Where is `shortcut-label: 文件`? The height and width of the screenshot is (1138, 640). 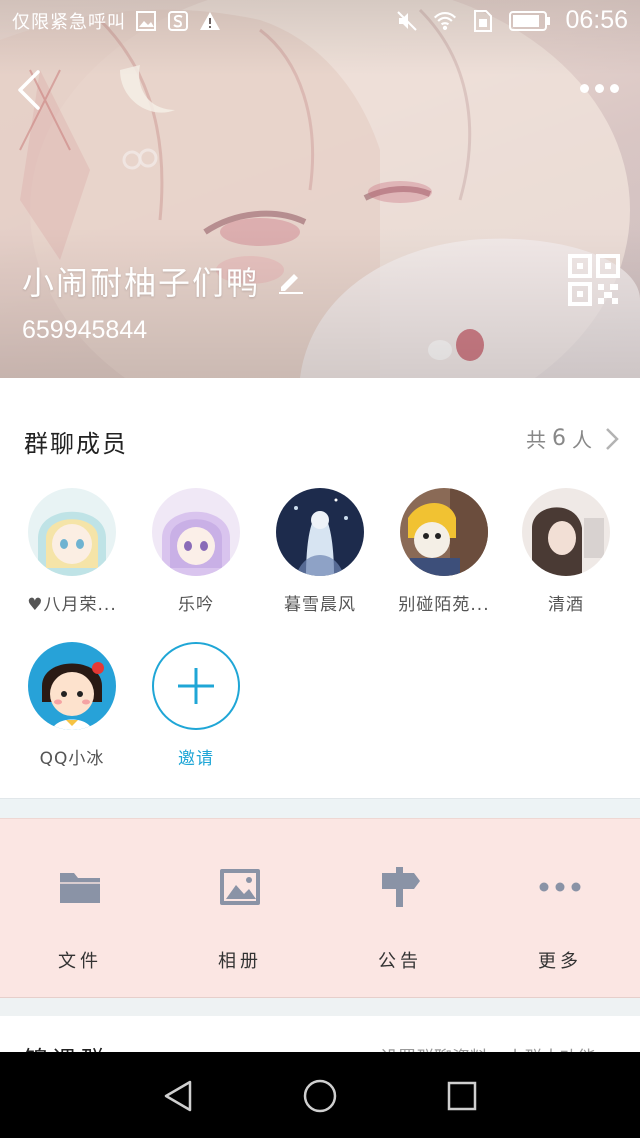
shortcut-label: 文件 is located at coordinates (80, 961).